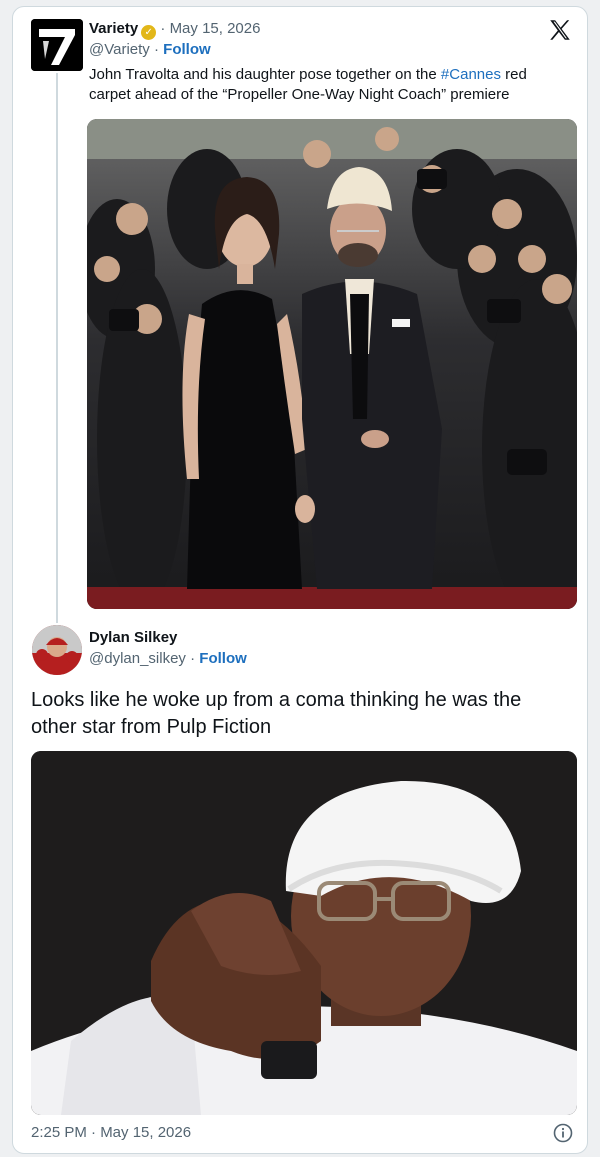  Describe the element at coordinates (57, 348) in the screenshot. I see `thread-connector-line` at that location.